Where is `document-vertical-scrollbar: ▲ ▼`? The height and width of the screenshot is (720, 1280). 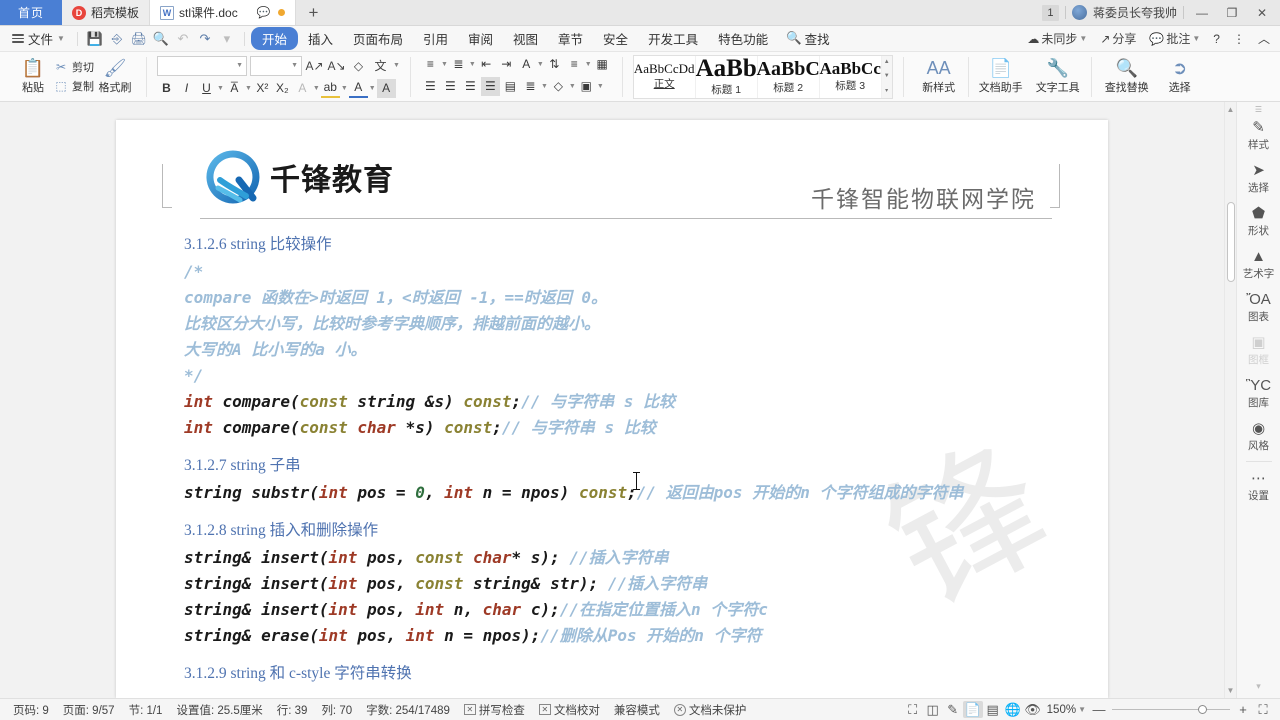 document-vertical-scrollbar: ▲ ▼ is located at coordinates (1230, 400).